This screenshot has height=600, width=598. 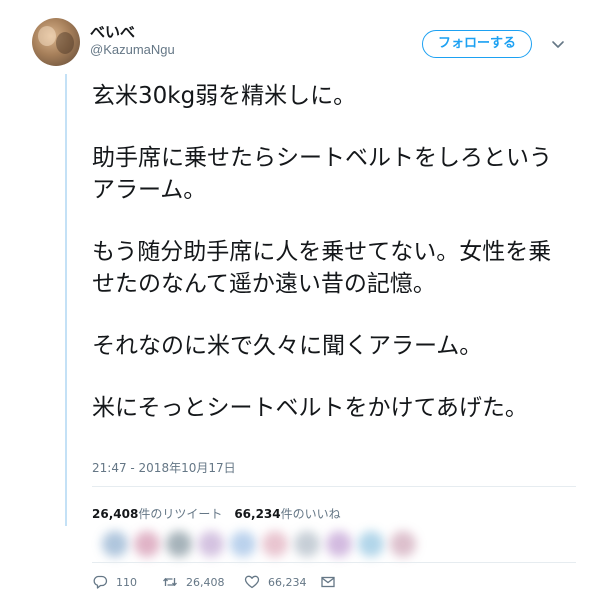 I want to click on like-count: 66,234, so click(x=287, y=582).